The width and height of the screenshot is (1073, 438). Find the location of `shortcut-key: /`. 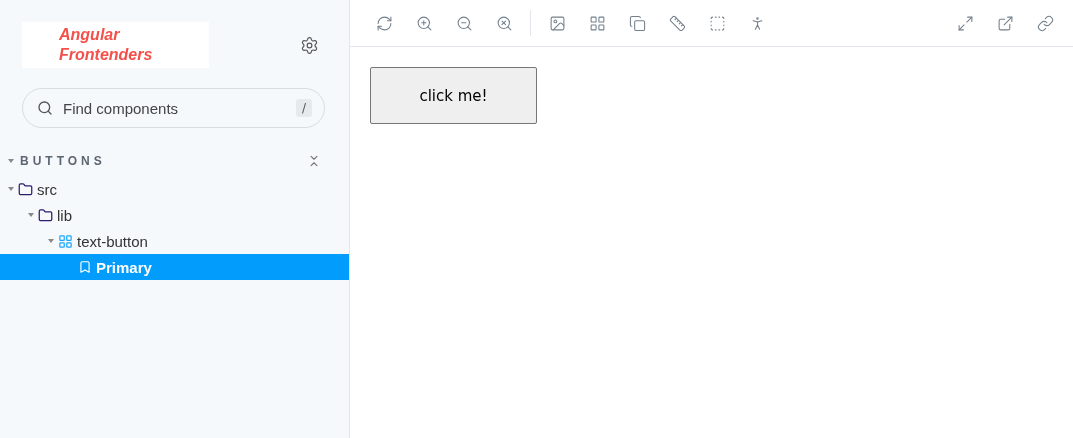

shortcut-key: / is located at coordinates (303, 108).